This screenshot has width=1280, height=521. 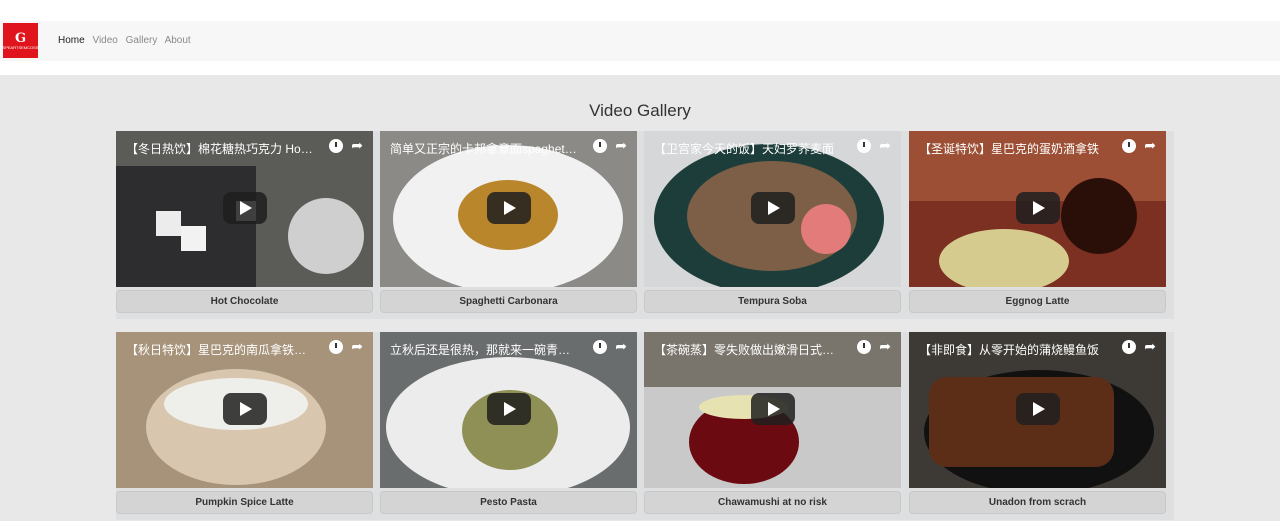 I want to click on video-card-8: 【非即食】从零开始的蒲烧鳗鱼饭 ➦ Unadon from scrach, so click(x=1041, y=426).